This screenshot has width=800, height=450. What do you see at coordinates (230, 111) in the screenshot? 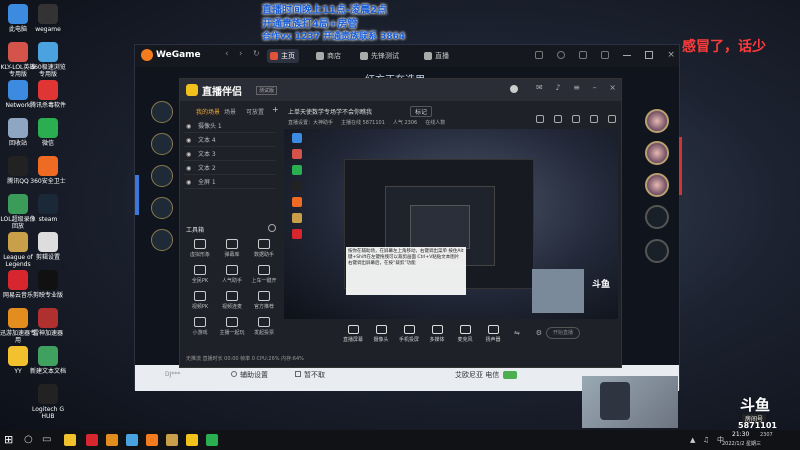
I see `tab-scenes: 场景` at bounding box center [230, 111].